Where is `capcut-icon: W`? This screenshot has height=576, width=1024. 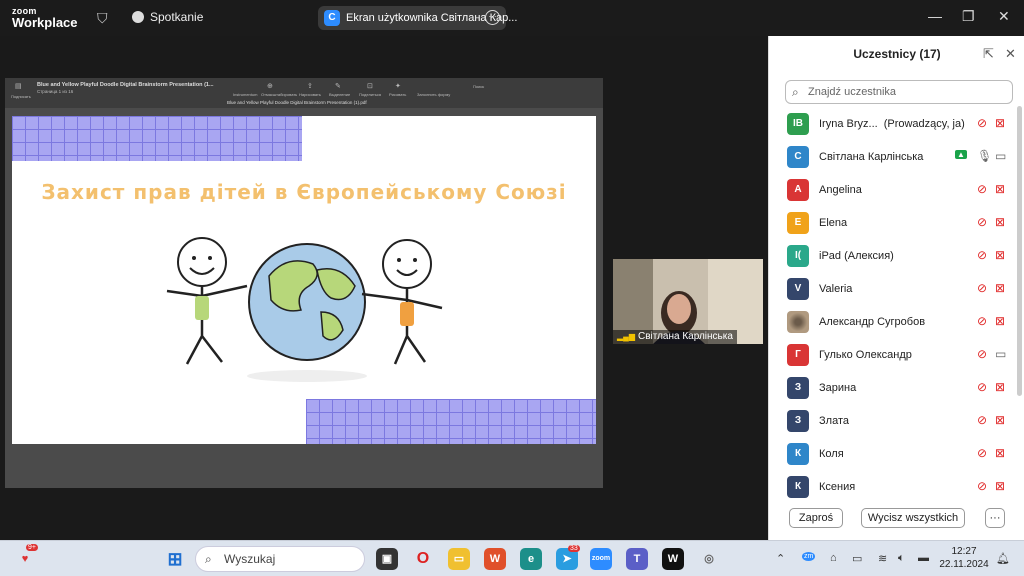
capcut-icon: W is located at coordinates (673, 559).